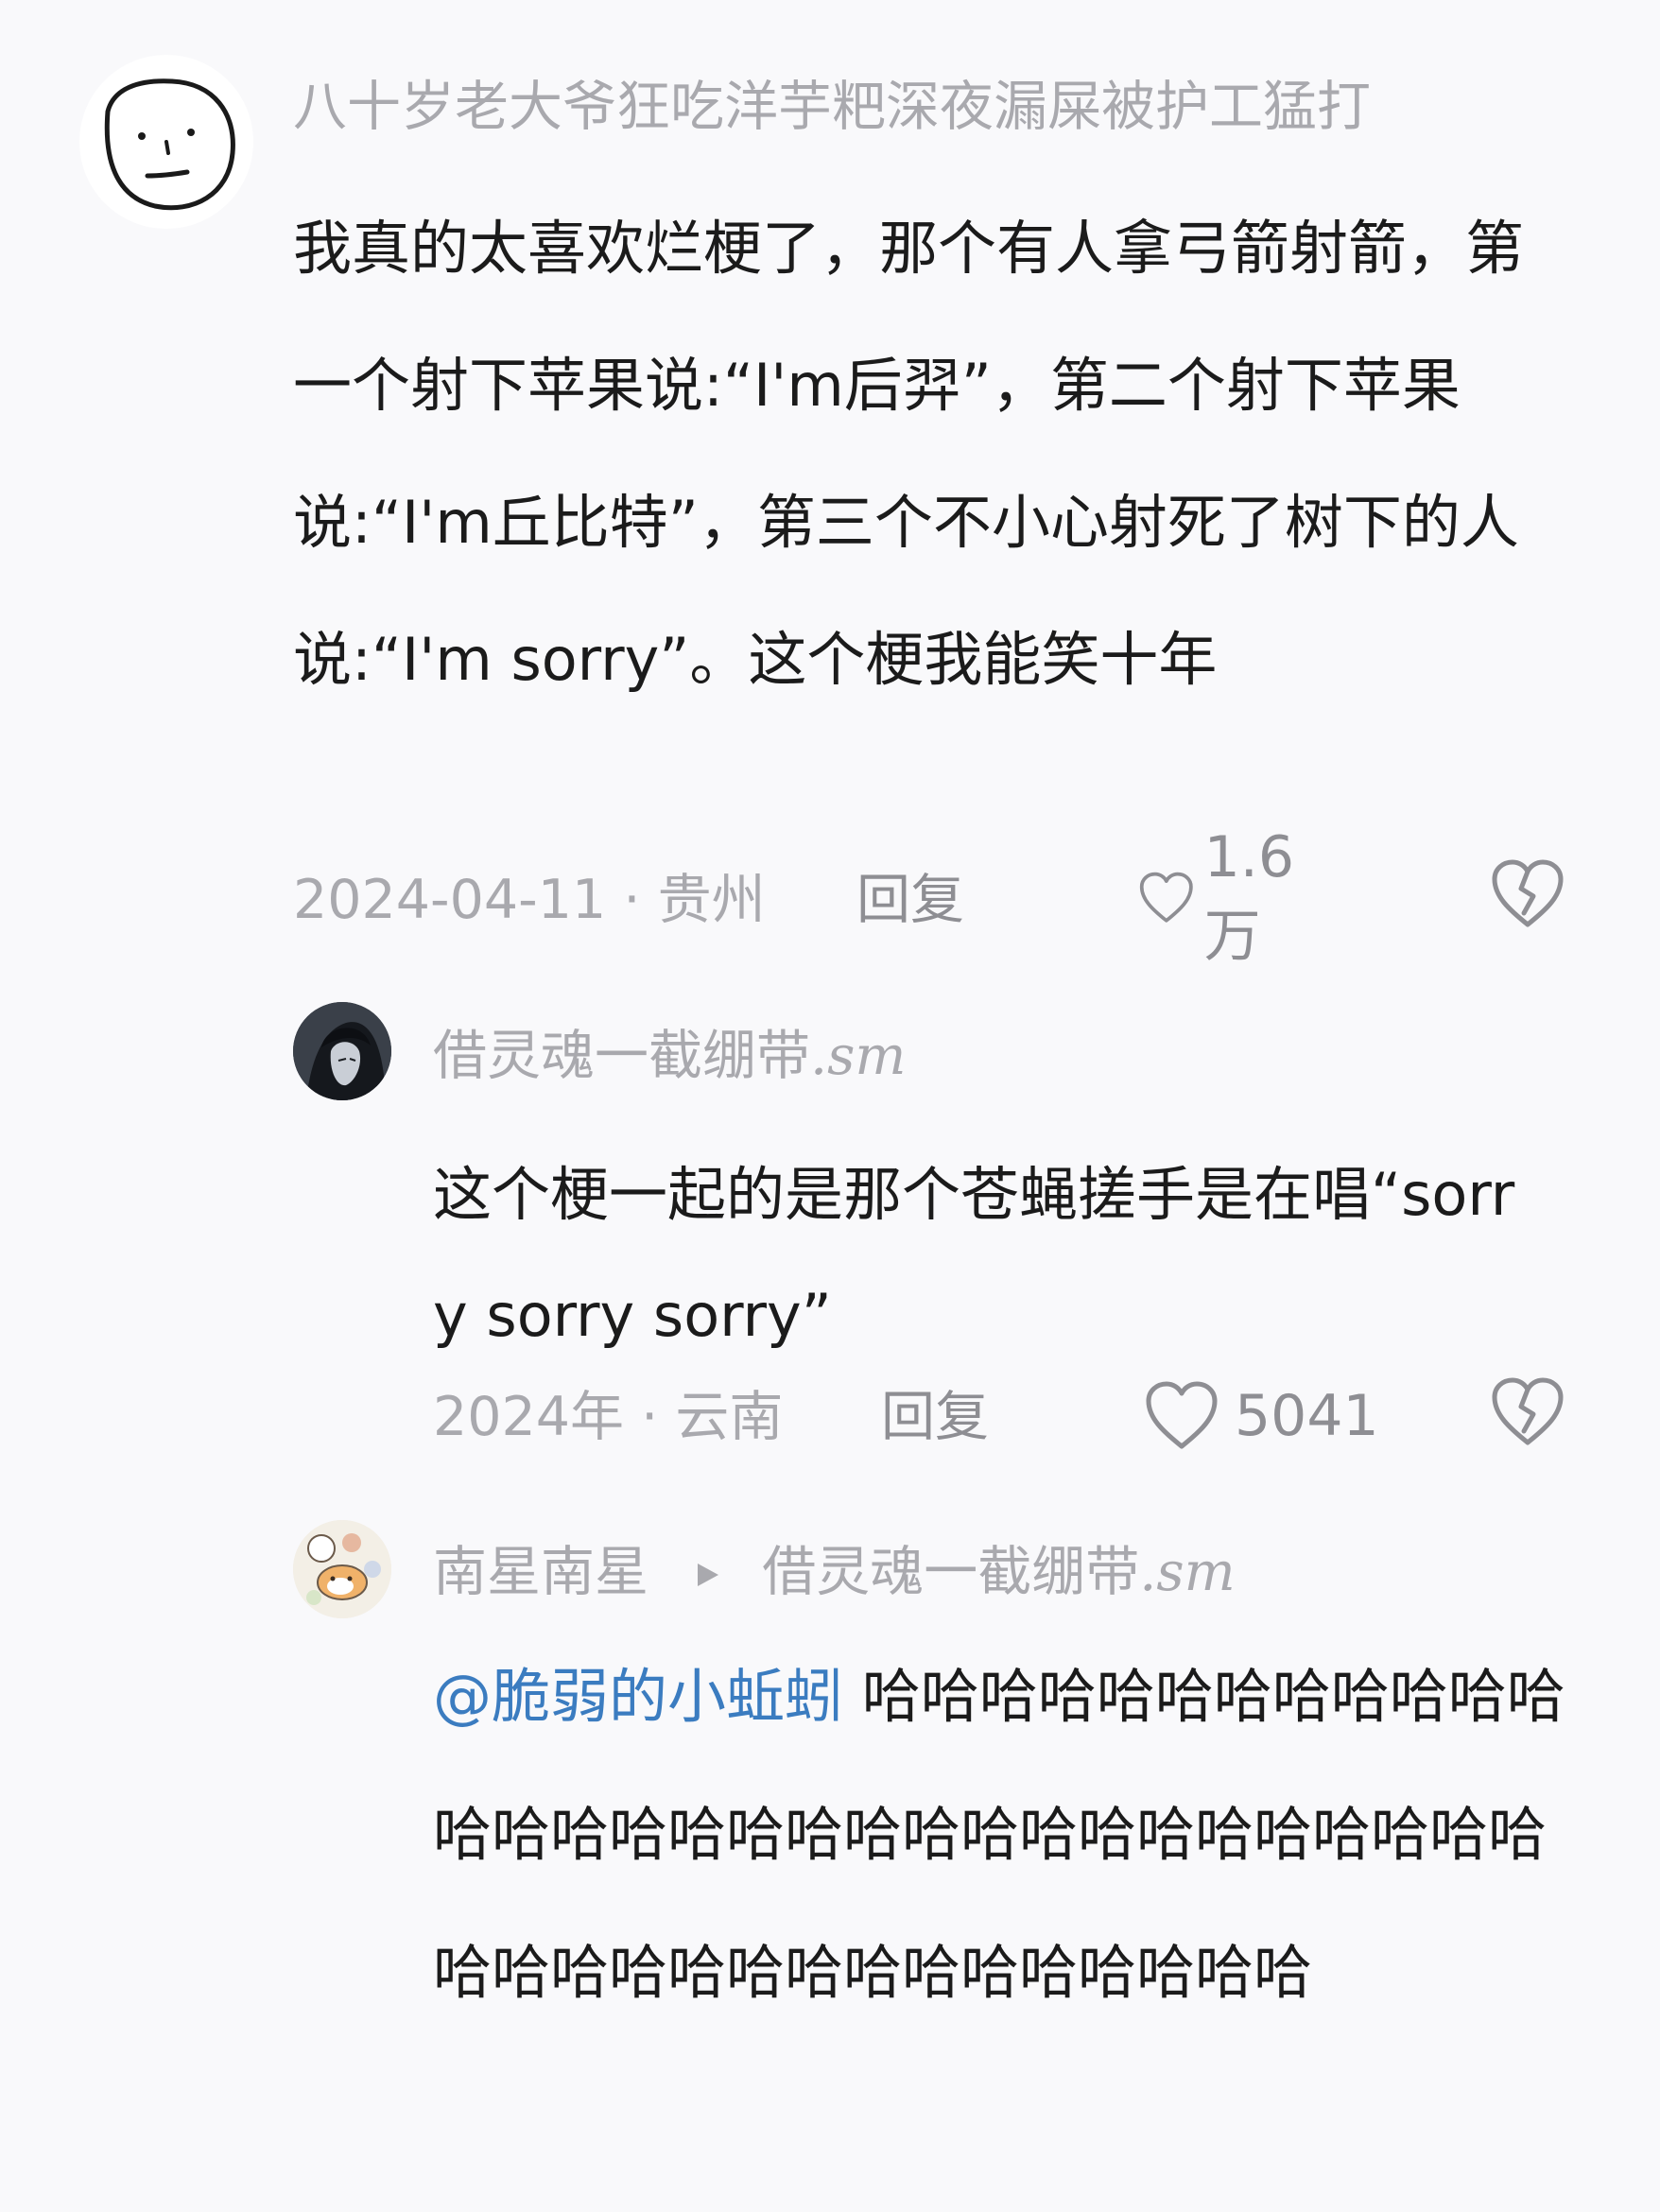  What do you see at coordinates (1188, 1572) in the screenshot?
I see `reply-to-username-suffix: .sm` at bounding box center [1188, 1572].